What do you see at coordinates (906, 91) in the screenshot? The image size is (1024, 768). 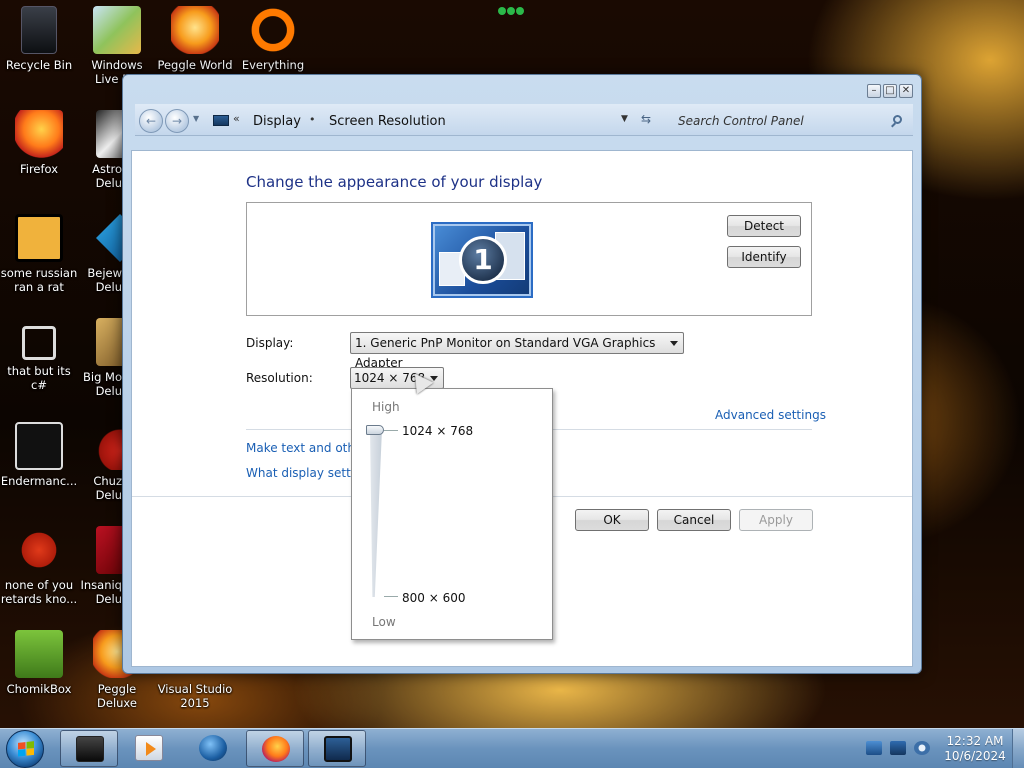 I see `close-button: ✕` at bounding box center [906, 91].